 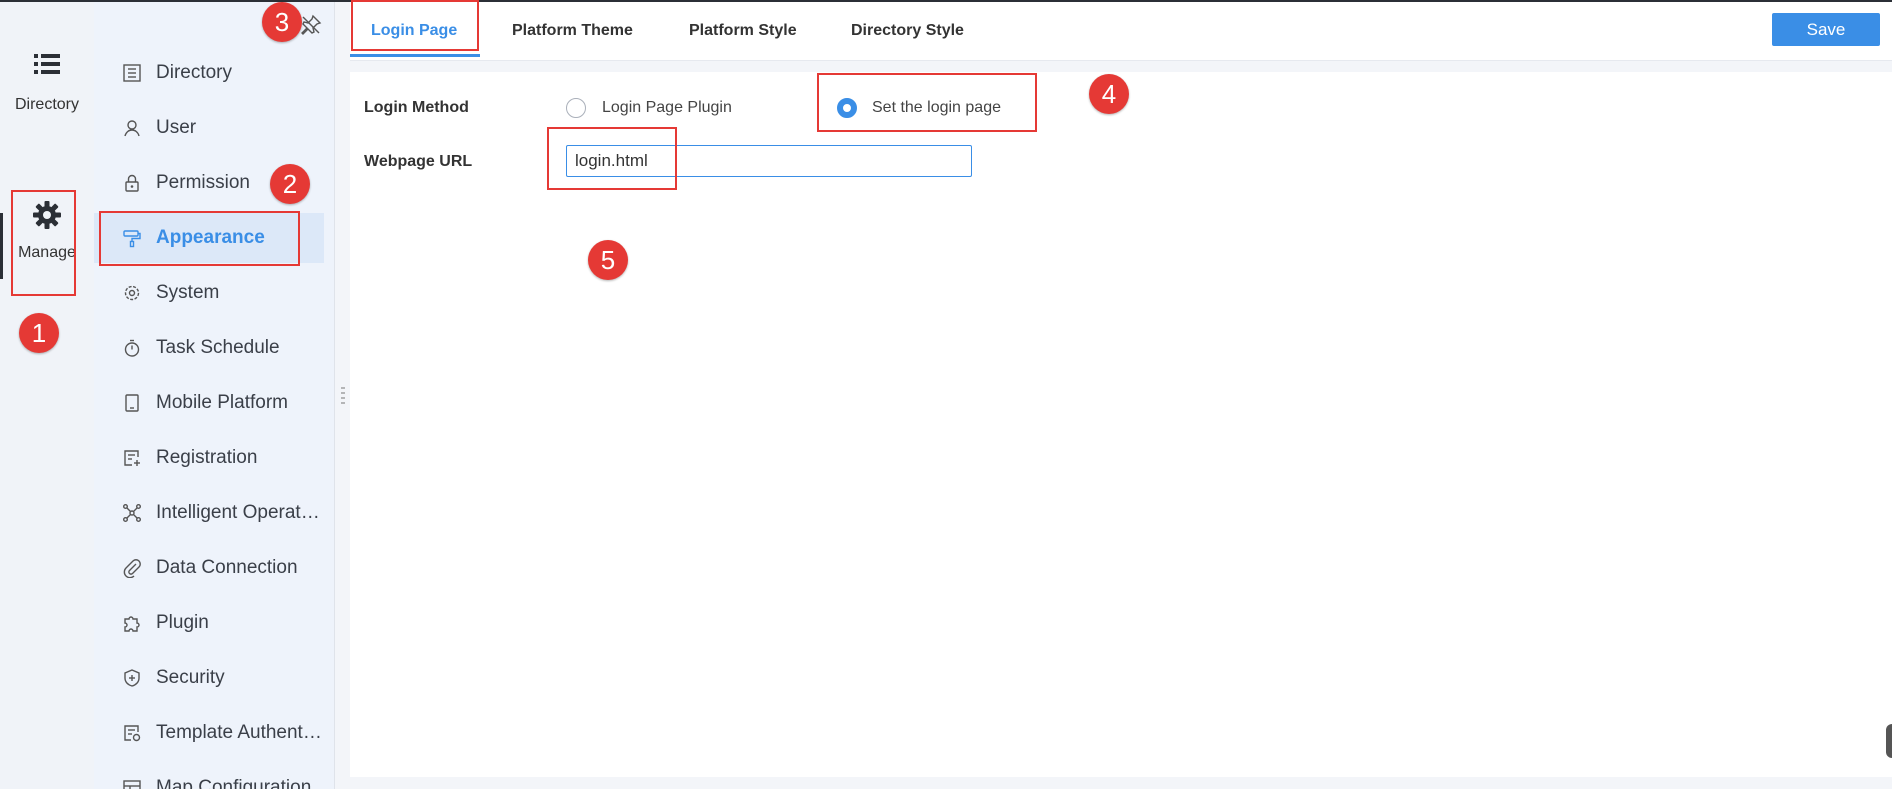 What do you see at coordinates (290, 184) in the screenshot?
I see `annotation-badge: 2` at bounding box center [290, 184].